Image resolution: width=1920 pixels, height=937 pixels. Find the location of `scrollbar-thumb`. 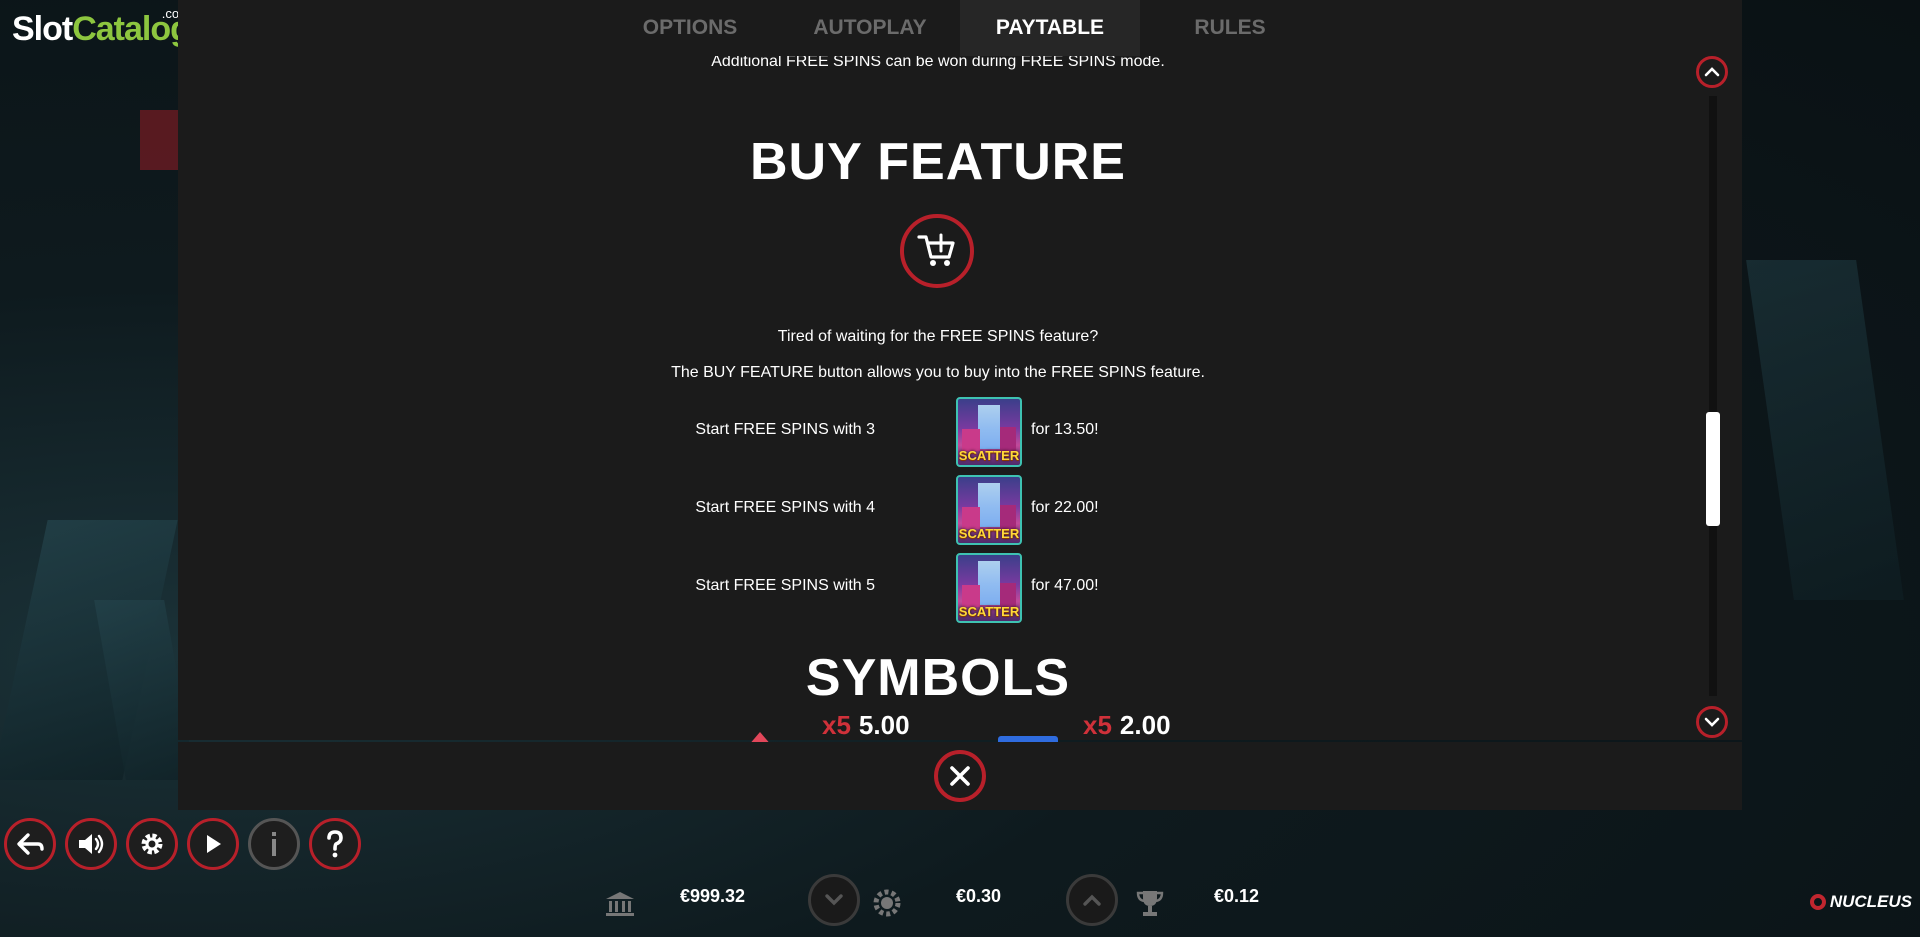

scrollbar-thumb is located at coordinates (1713, 469).